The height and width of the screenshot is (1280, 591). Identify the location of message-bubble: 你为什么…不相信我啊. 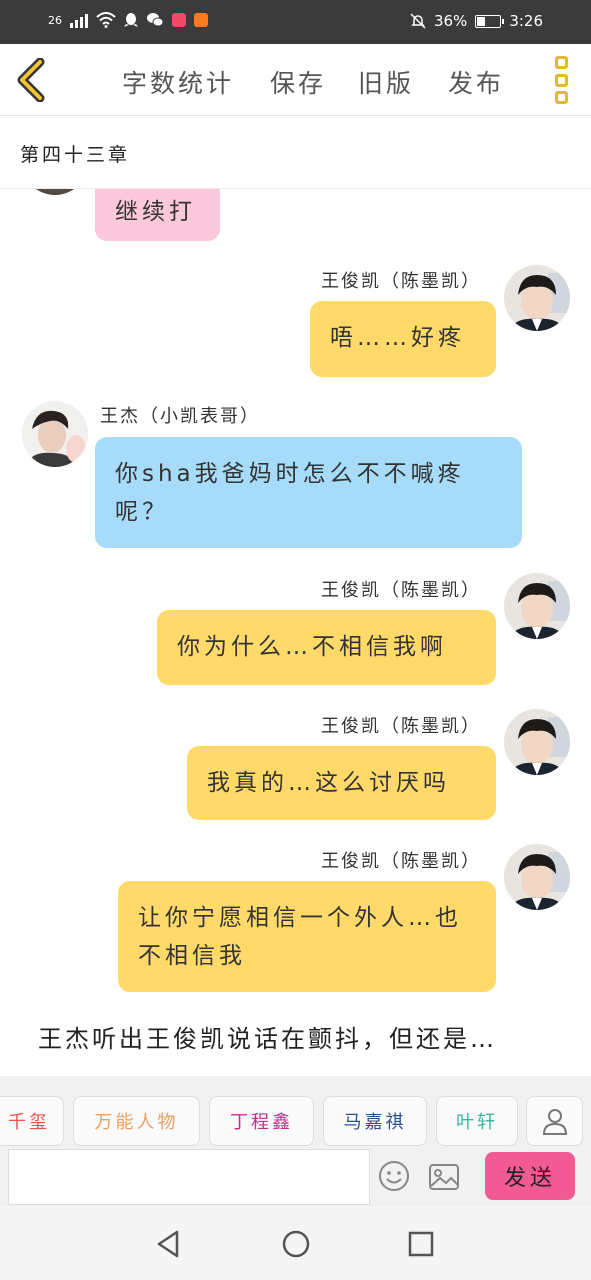
(326, 647).